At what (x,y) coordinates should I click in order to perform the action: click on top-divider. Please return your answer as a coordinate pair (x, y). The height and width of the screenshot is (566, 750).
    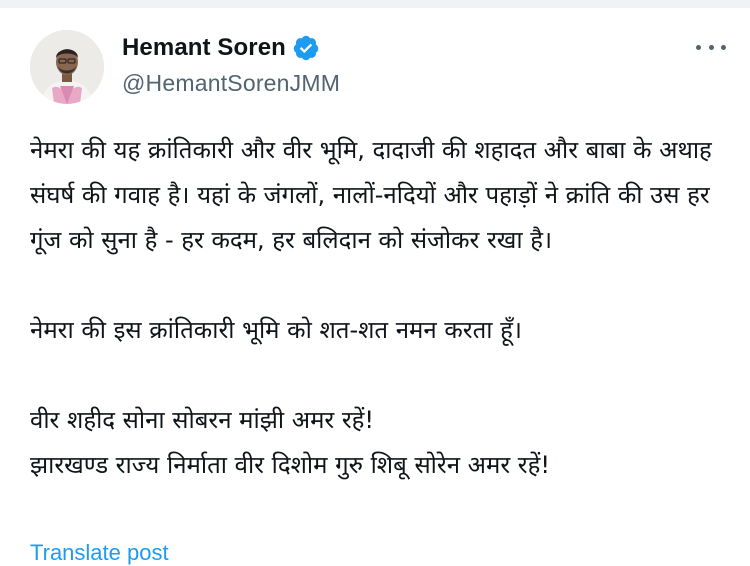
    Looking at the image, I should click on (375, 4).